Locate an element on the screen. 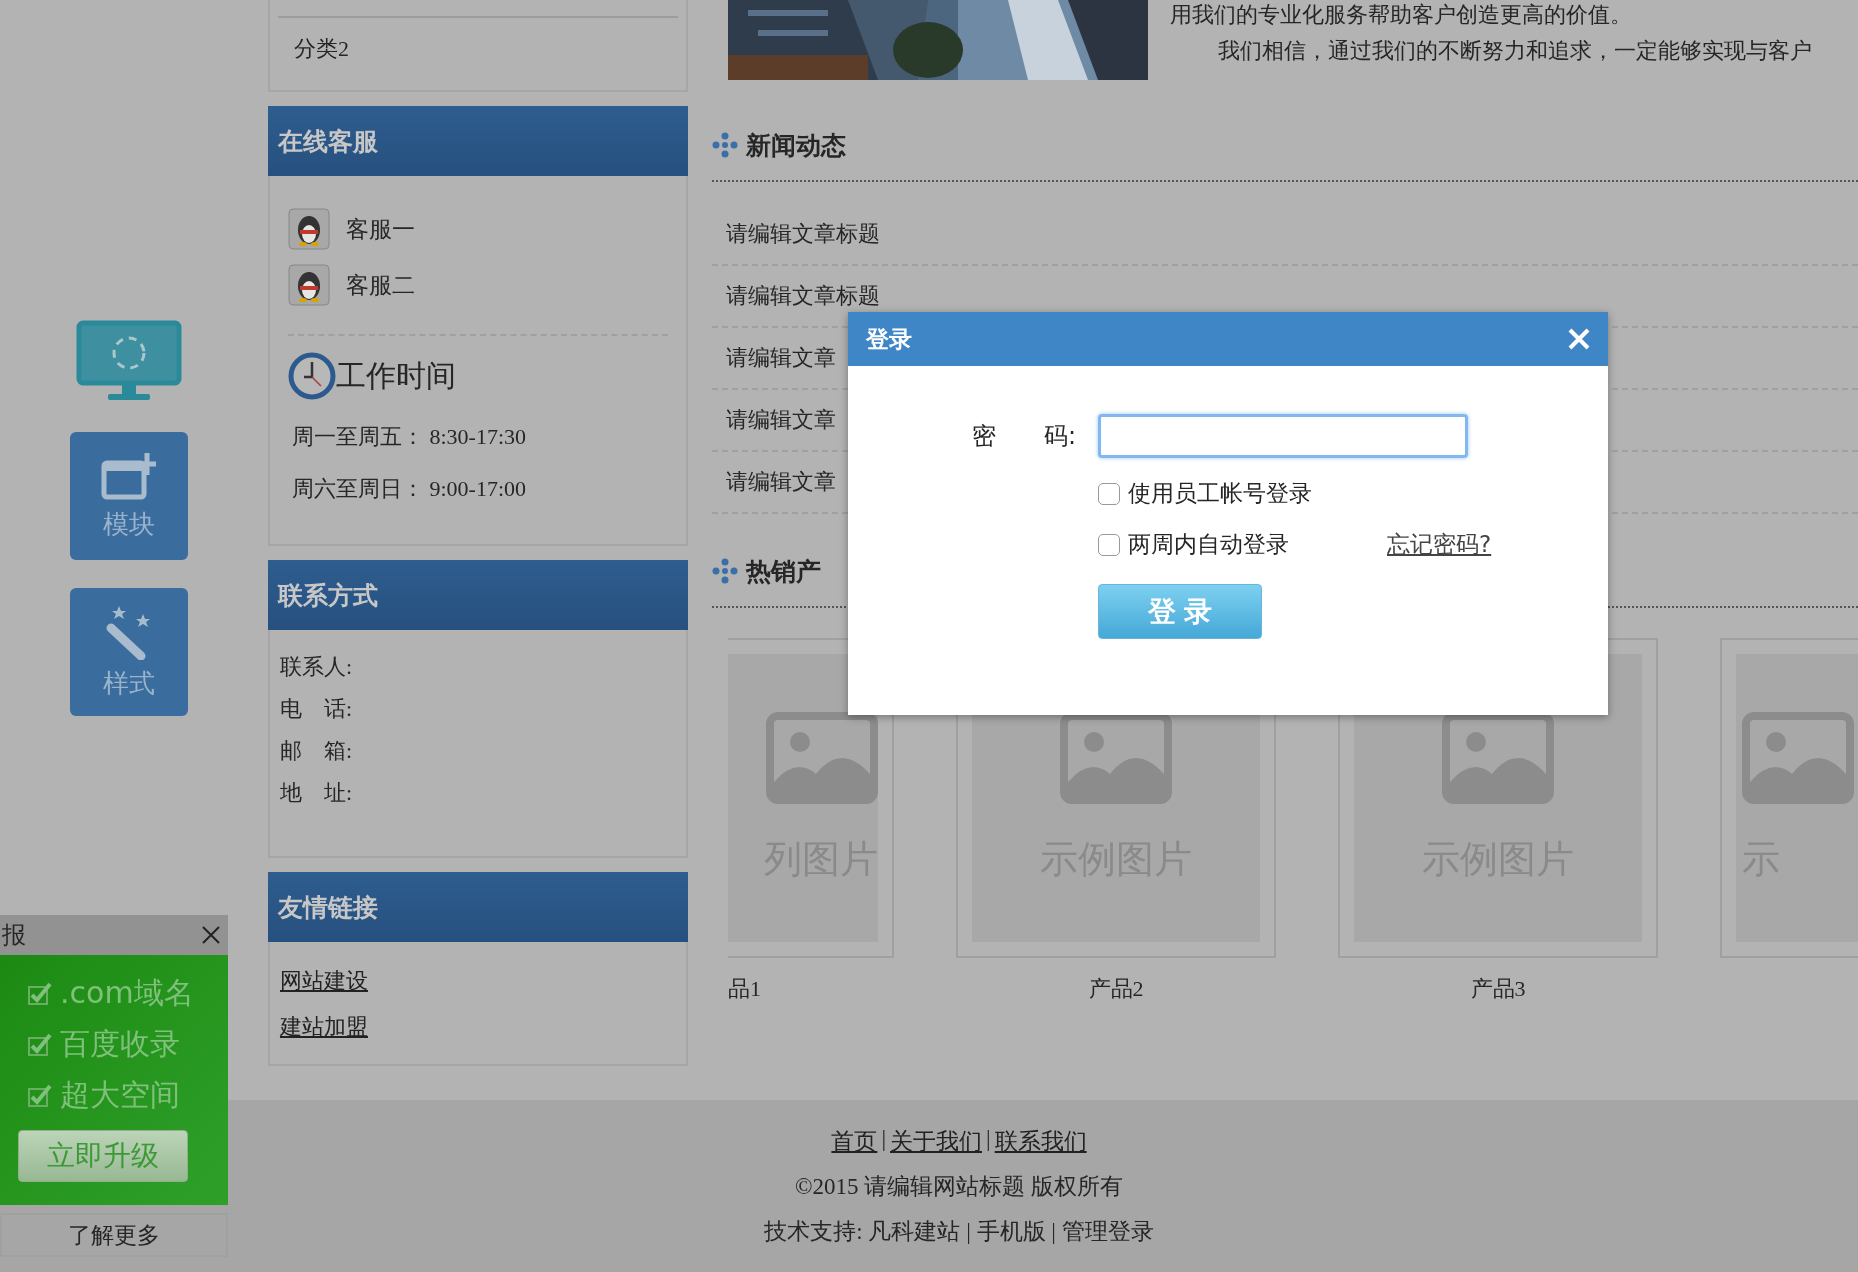  agent-link: 客服二 is located at coordinates (380, 285).